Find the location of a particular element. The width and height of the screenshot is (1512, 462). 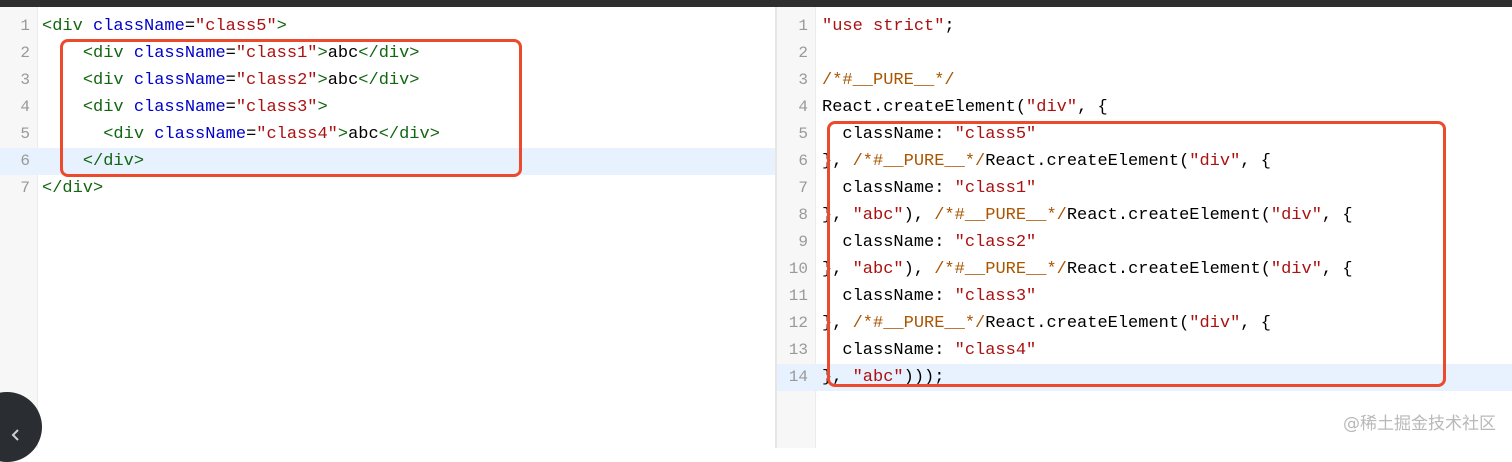

code-token: "use strict" is located at coordinates (883, 26).